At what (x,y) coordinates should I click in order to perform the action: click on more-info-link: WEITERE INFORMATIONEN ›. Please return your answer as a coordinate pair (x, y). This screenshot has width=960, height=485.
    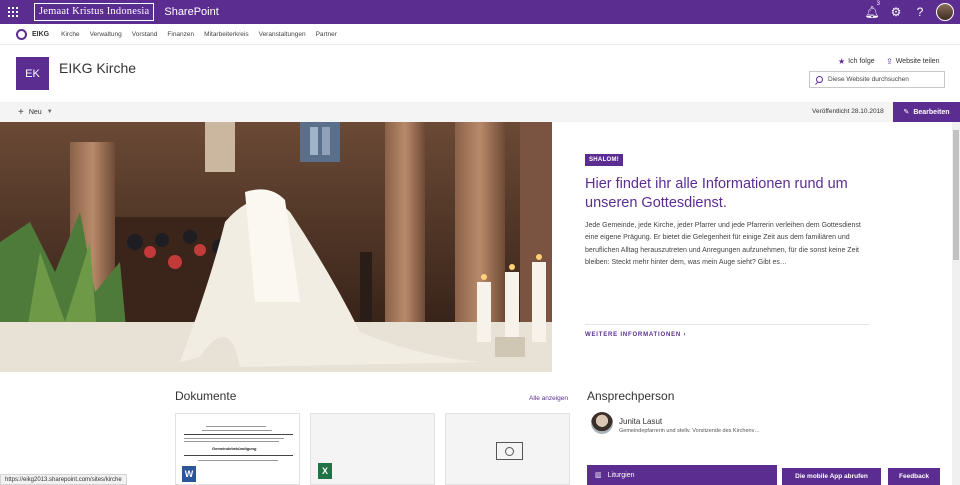
    Looking at the image, I should click on (635, 335).